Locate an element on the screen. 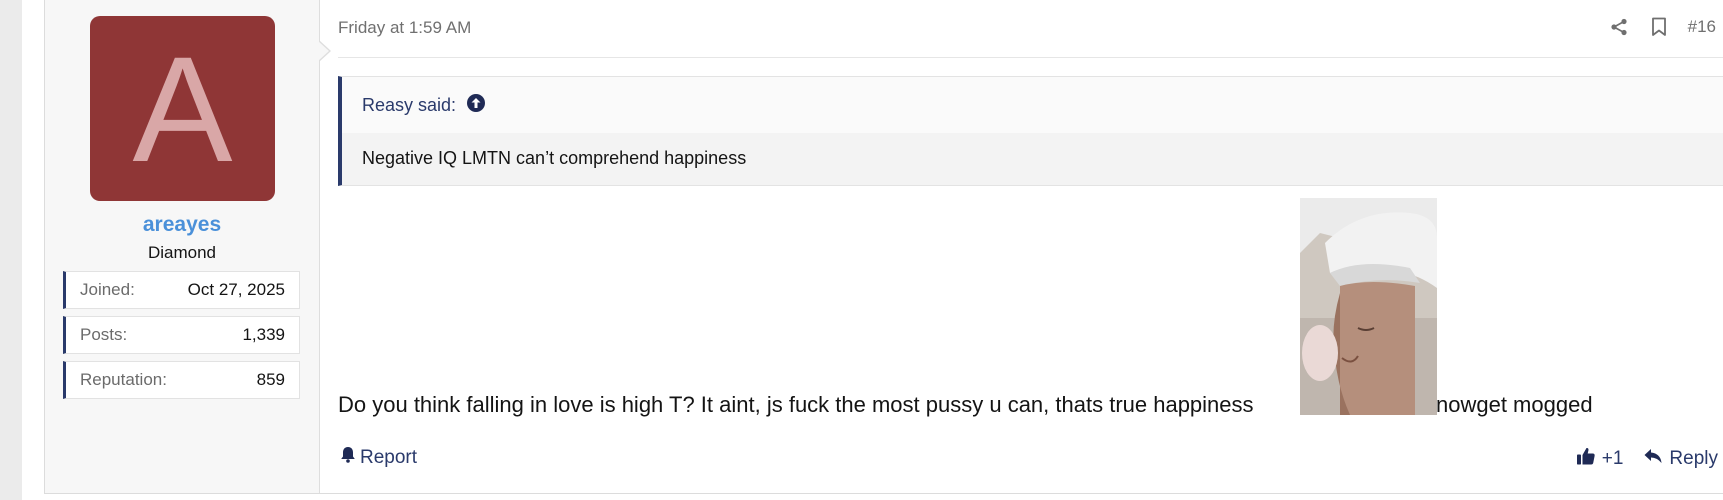 The width and height of the screenshot is (1723, 500). quote-header: Reasy said: is located at coordinates (424, 105).